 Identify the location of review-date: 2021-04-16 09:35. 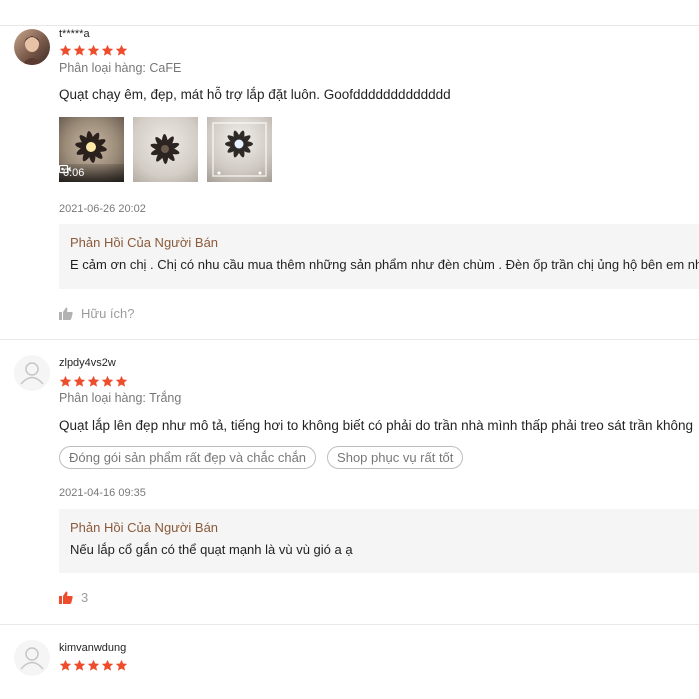
(102, 493).